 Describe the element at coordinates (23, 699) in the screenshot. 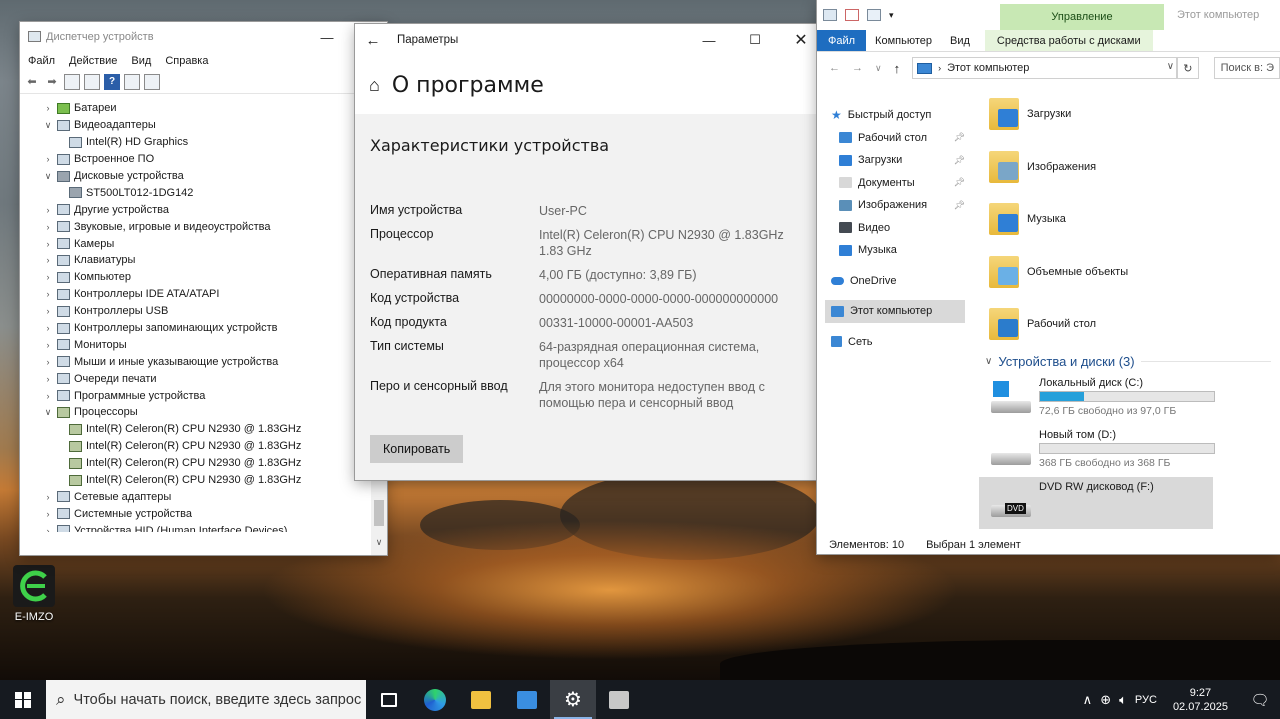

I see `start-button` at that location.